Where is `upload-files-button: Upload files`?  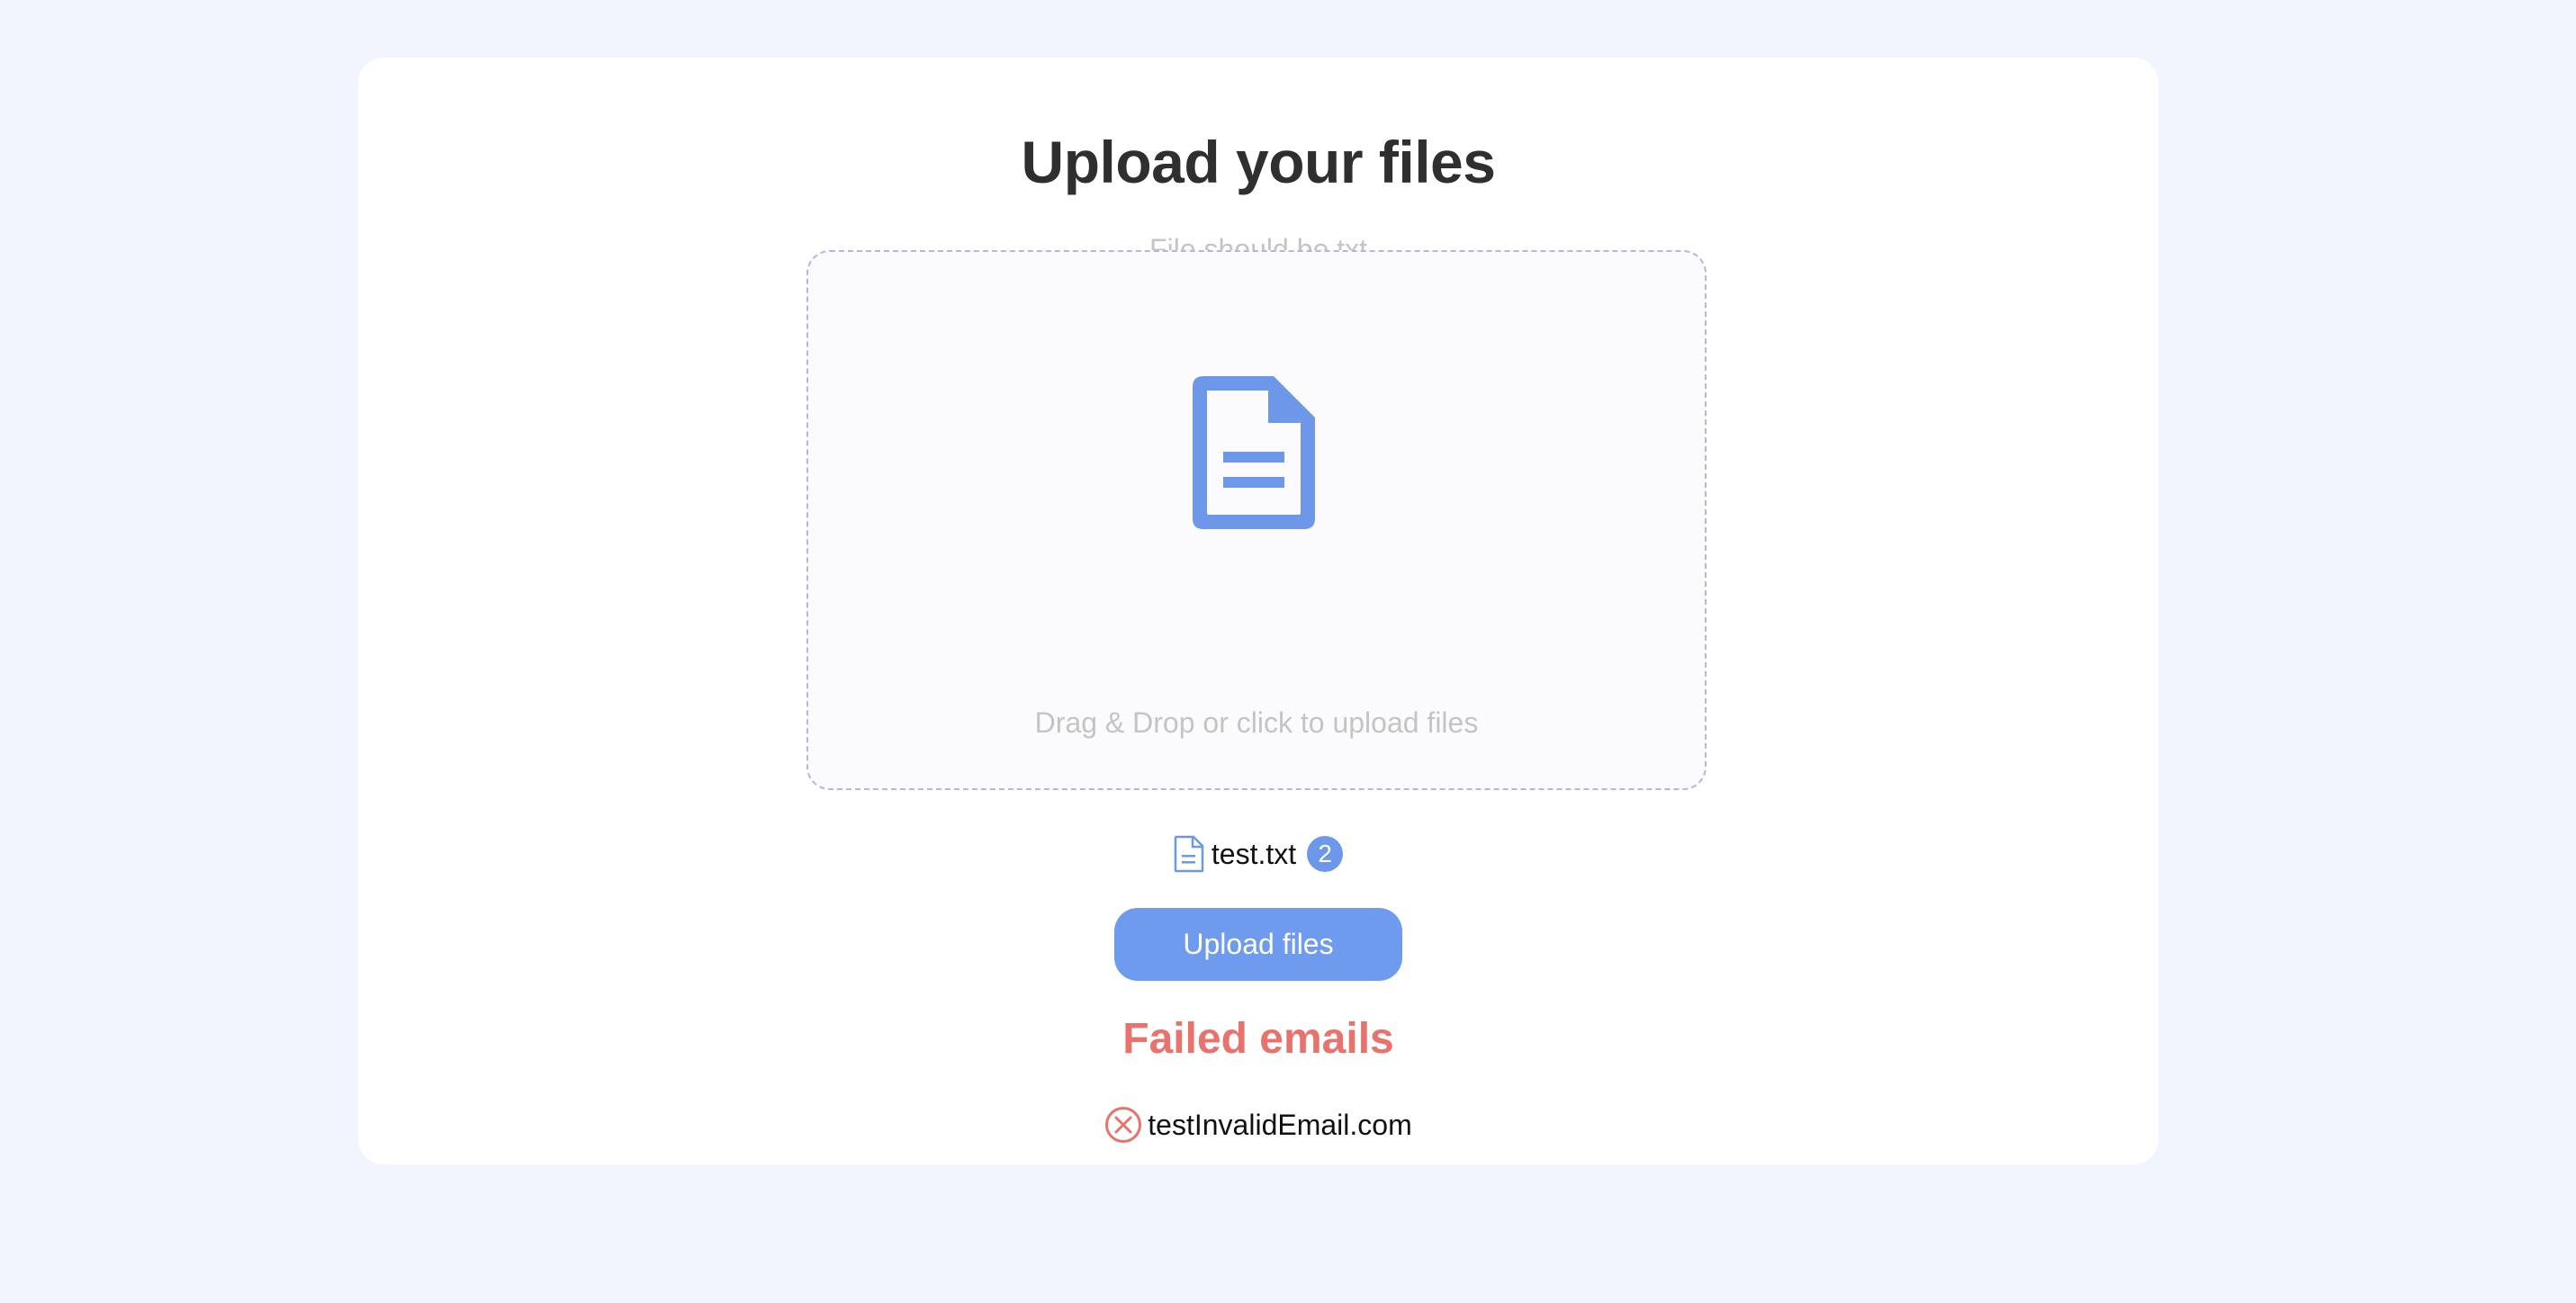
upload-files-button: Upload files is located at coordinates (1258, 944).